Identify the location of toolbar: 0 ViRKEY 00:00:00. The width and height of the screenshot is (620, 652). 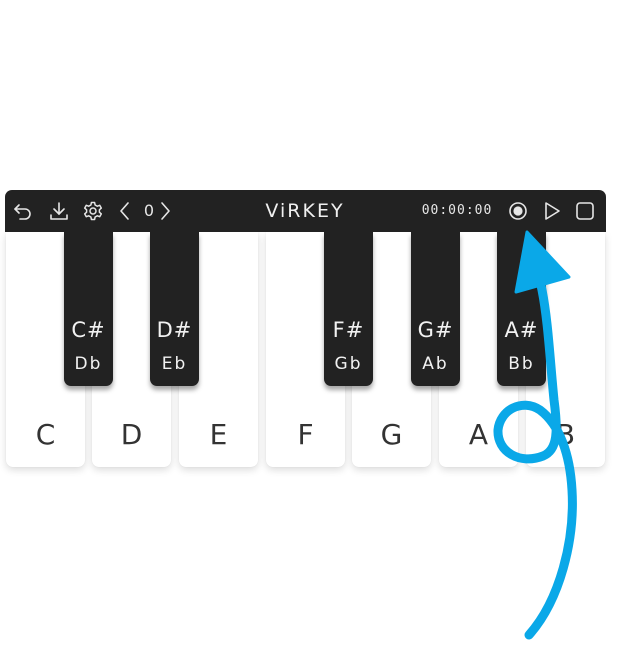
(305, 211).